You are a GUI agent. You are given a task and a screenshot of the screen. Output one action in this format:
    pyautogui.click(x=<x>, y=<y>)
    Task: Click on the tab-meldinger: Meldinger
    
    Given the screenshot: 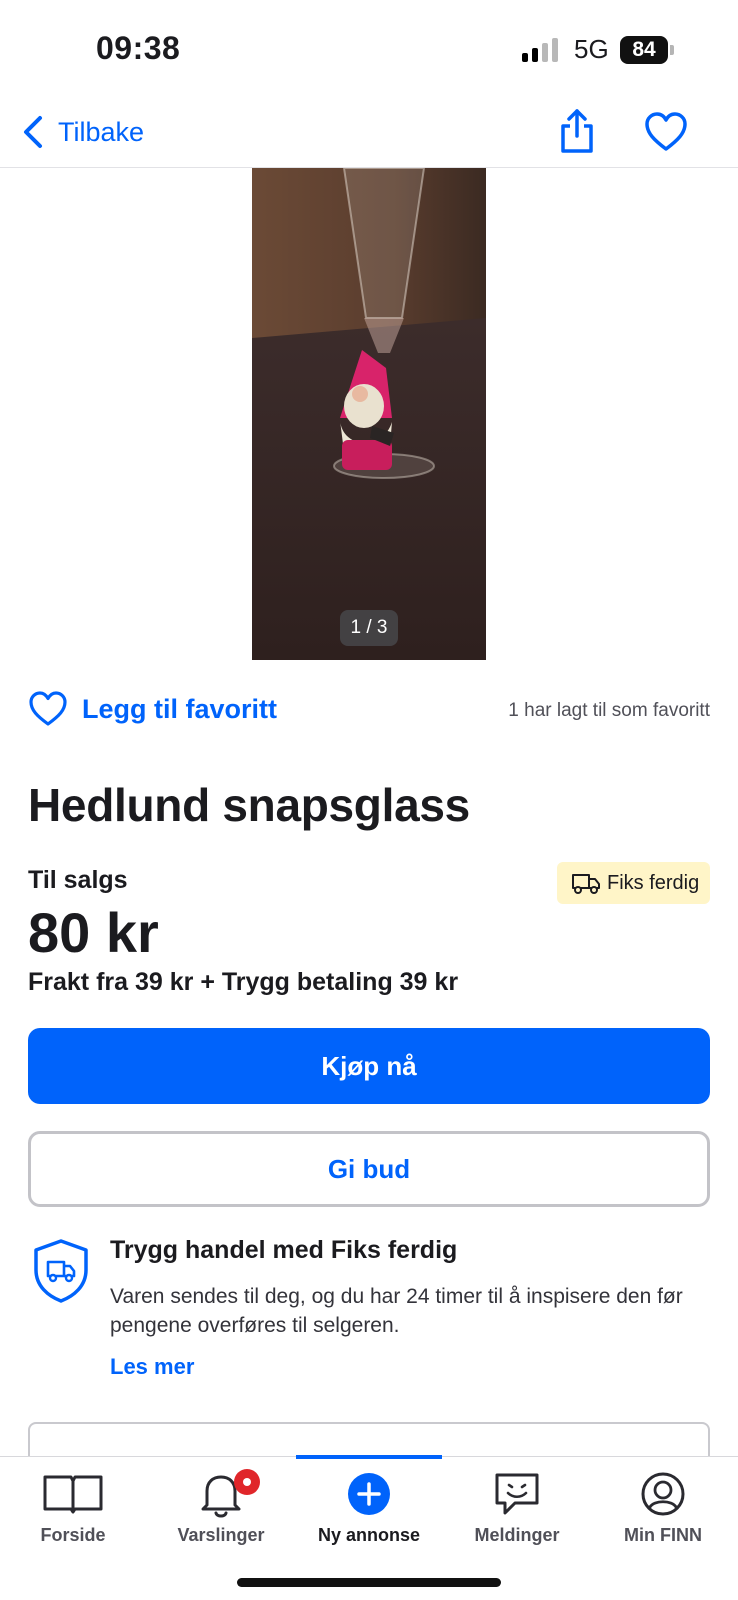 What is the action you would take?
    pyautogui.click(x=517, y=1514)
    